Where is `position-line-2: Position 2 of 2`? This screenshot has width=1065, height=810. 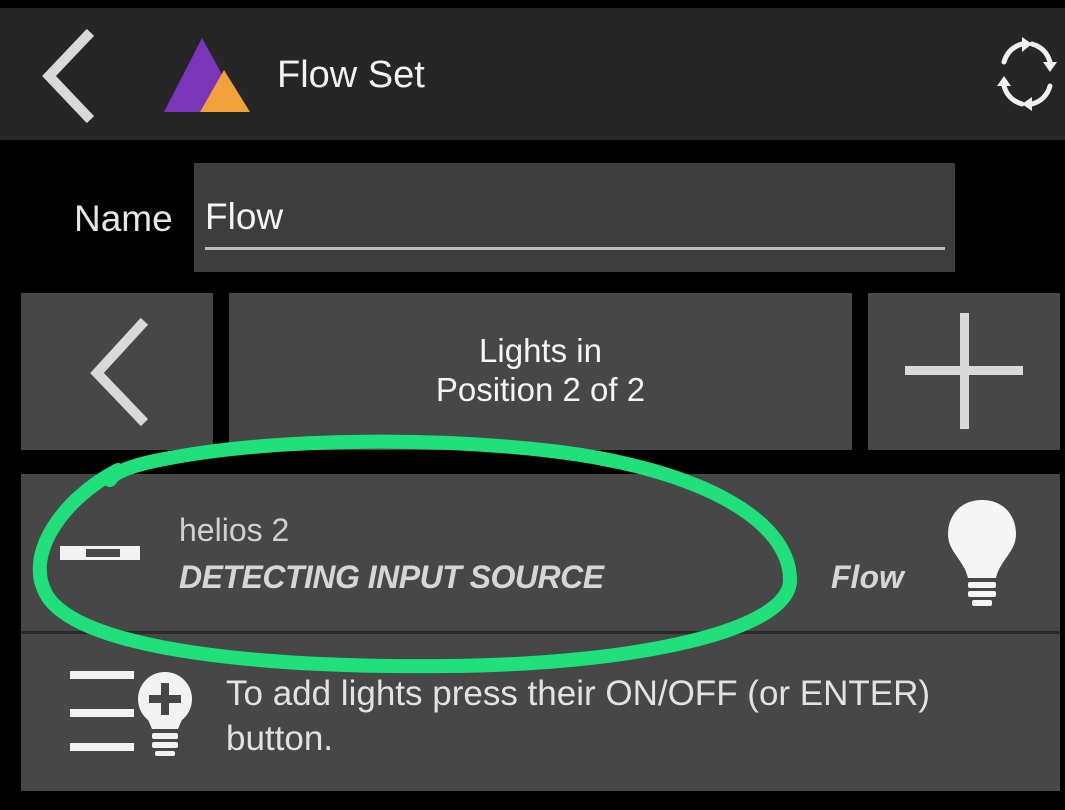
position-line-2: Position 2 of 2 is located at coordinates (540, 389).